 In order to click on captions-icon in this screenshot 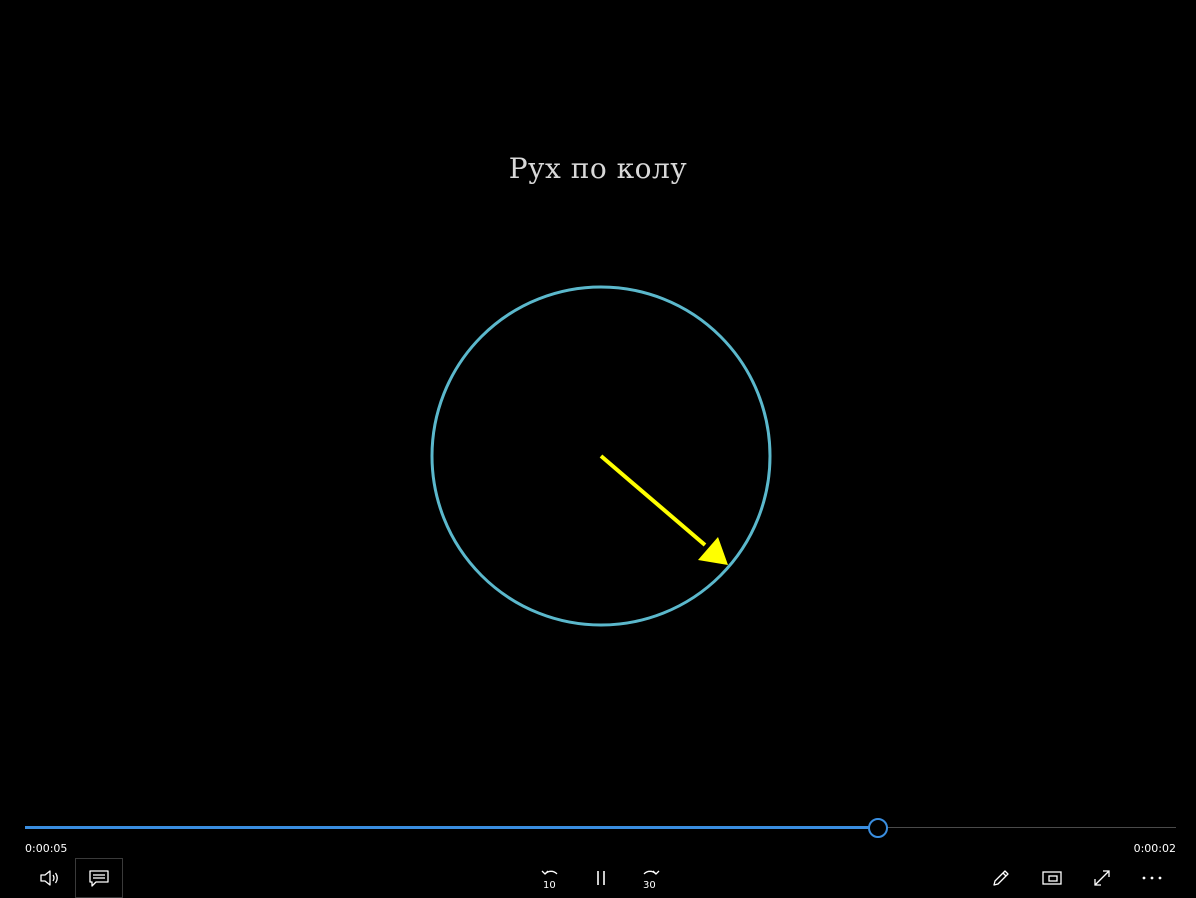, I will do `click(99, 878)`.